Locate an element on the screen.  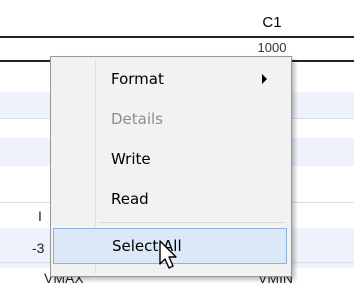
menu-item-label: Read is located at coordinates (130, 199).